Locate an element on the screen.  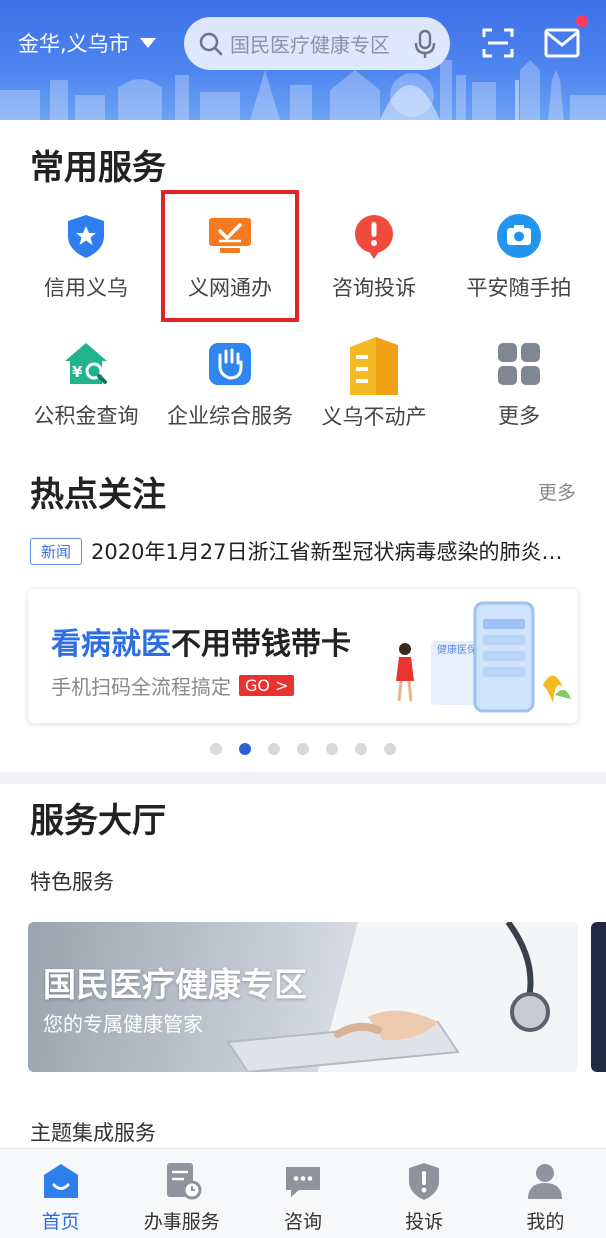
carousel-dot-active is located at coordinates (245, 749).